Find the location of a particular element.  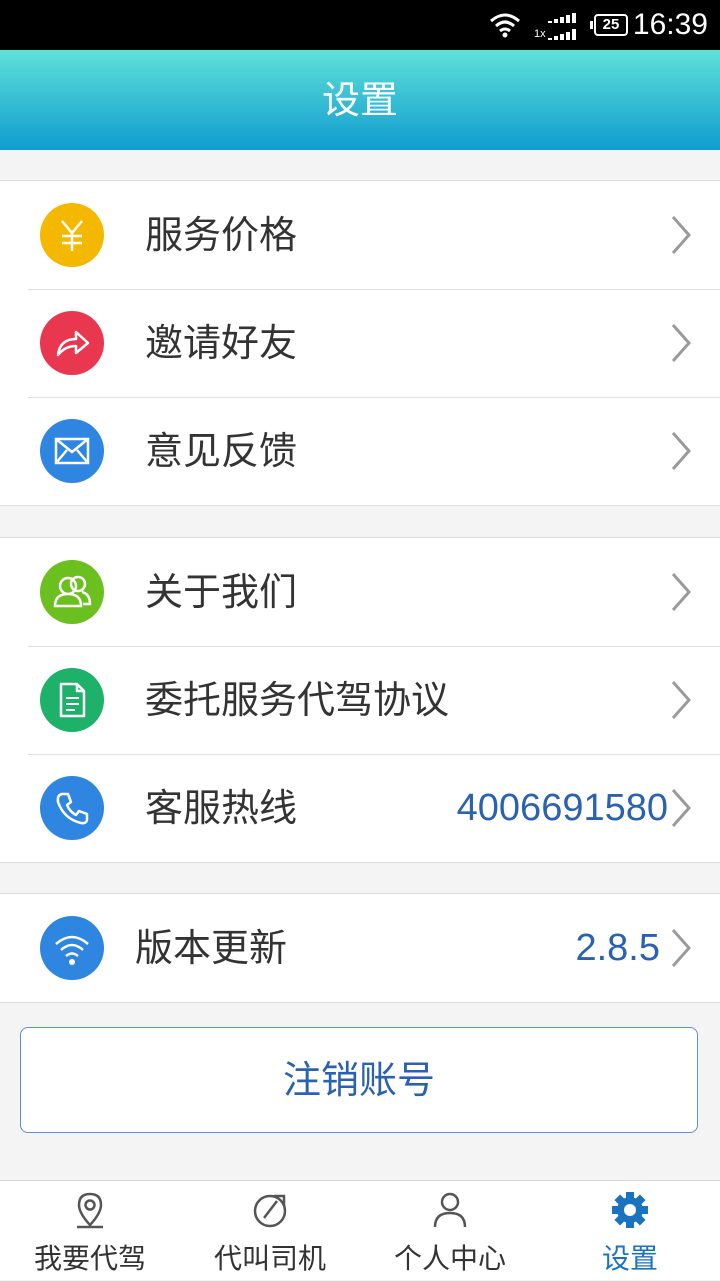

row-label: 客服热线 is located at coordinates (221, 808).